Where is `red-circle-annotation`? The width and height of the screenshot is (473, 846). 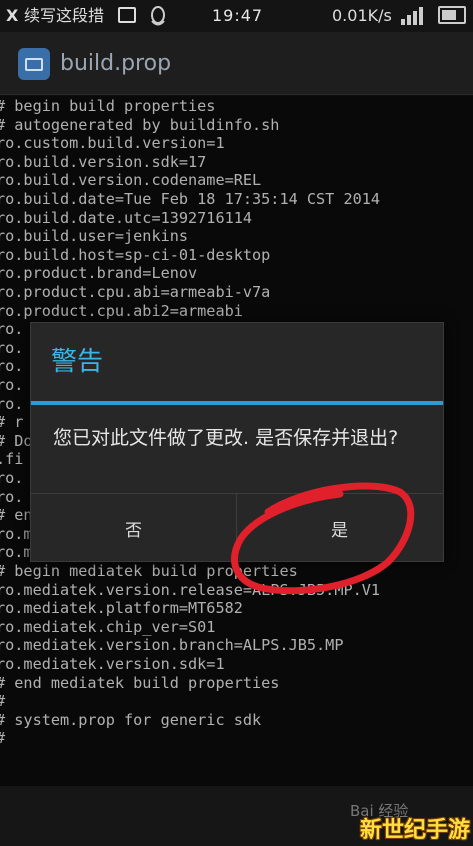
red-circle-annotation is located at coordinates (323, 538).